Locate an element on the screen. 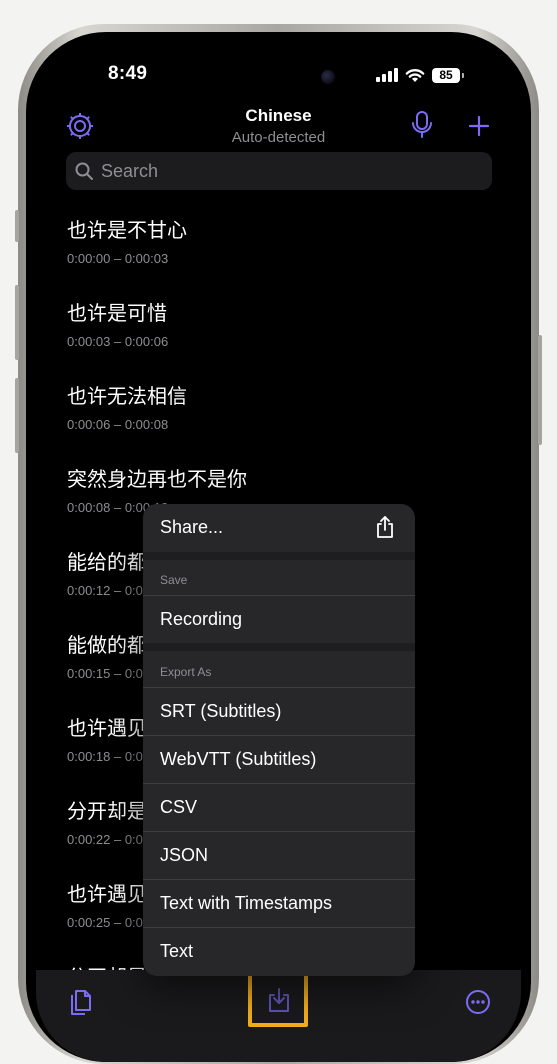  language-subtitle: Auto-detected is located at coordinates (278, 137).